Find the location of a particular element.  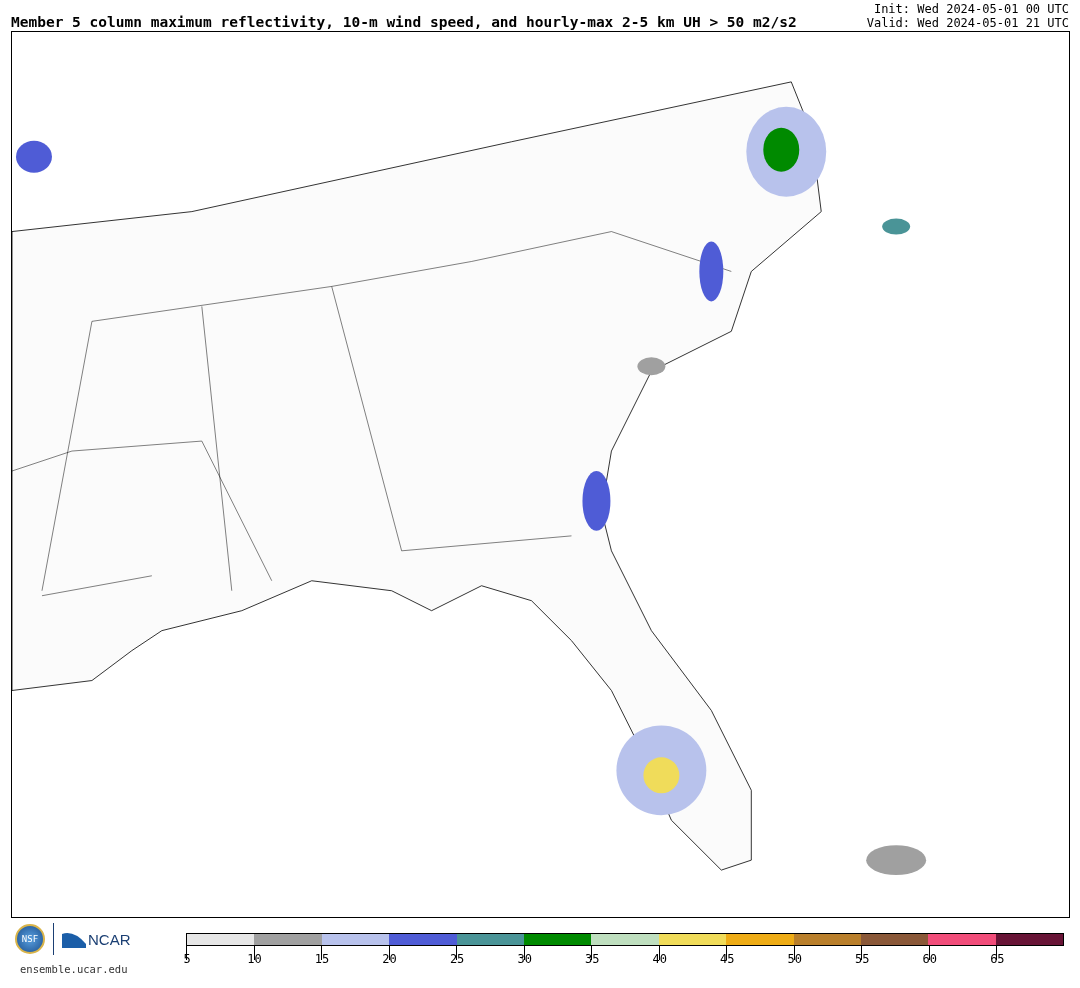

tick-label: 30 is located at coordinates (524, 959).